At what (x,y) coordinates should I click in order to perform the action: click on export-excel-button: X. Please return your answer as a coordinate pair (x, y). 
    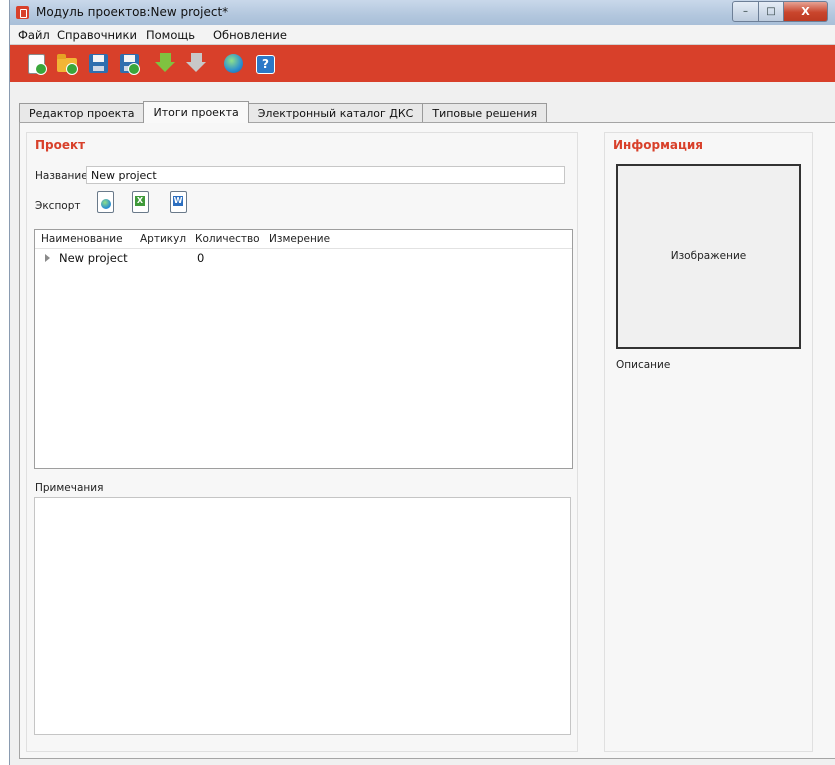
    Looking at the image, I should click on (140, 202).